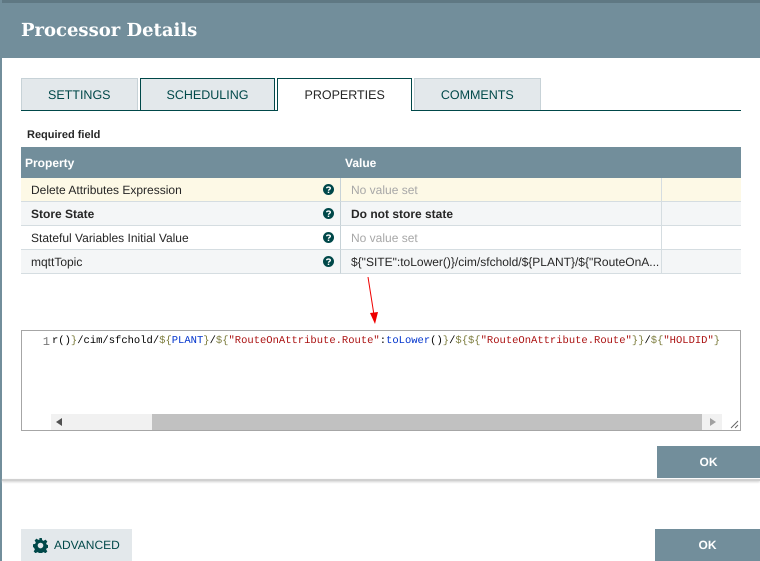 The image size is (760, 561). Describe the element at coordinates (344, 94) in the screenshot. I see `tab: PROPERTIES` at that location.